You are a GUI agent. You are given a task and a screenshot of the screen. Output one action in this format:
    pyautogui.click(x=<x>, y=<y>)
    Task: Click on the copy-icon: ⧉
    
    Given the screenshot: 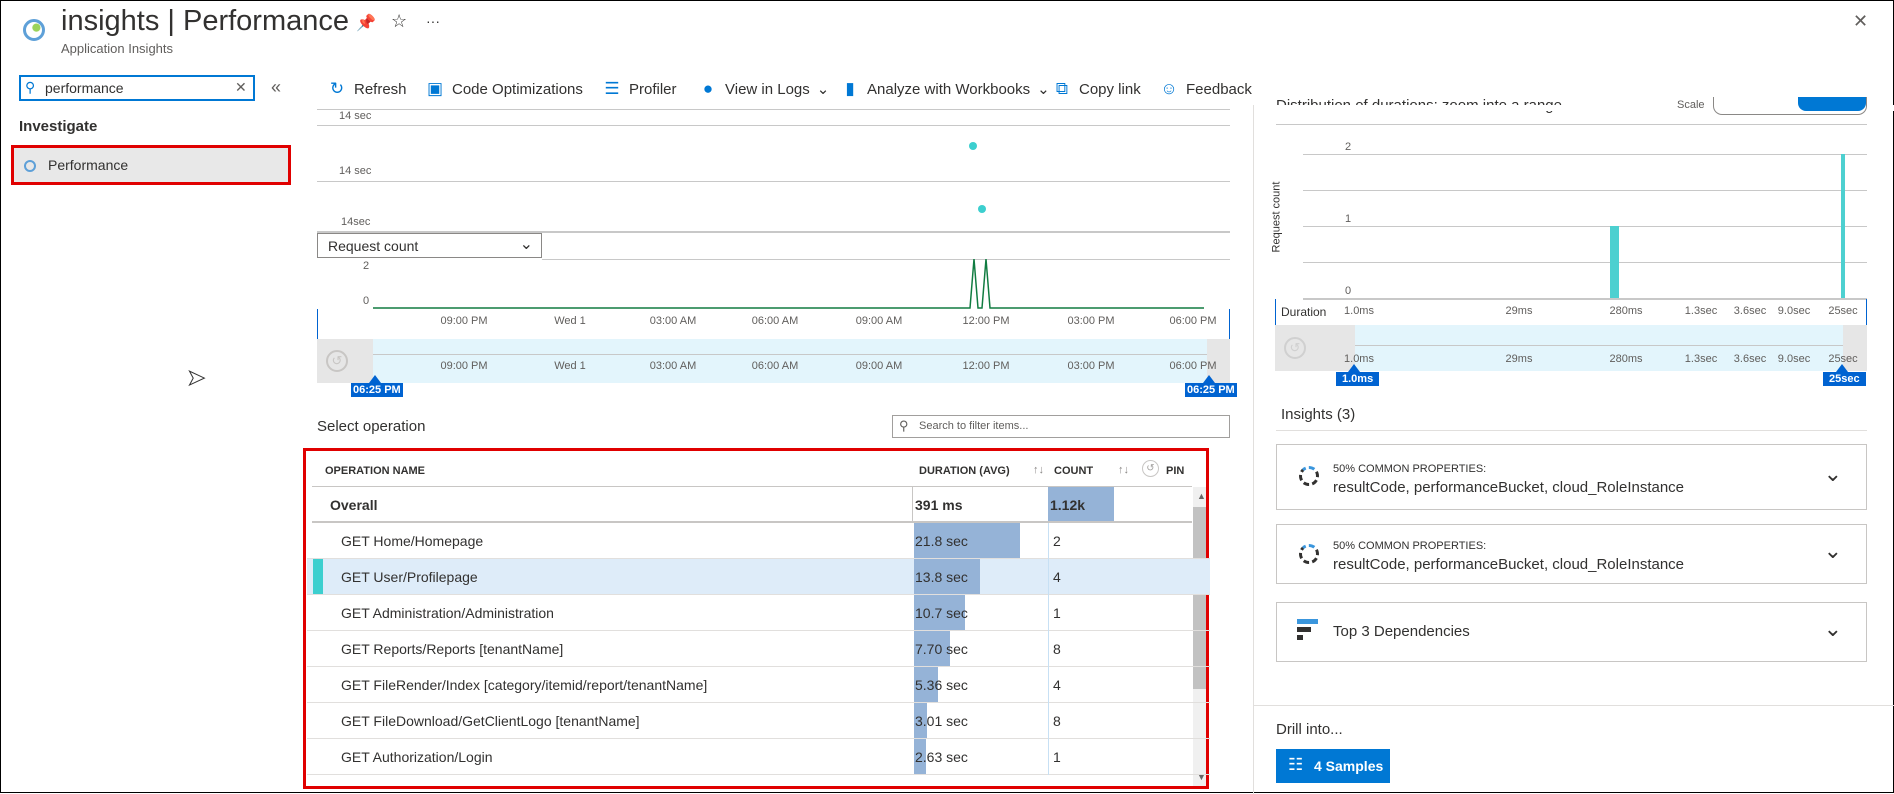 What is the action you would take?
    pyautogui.click(x=1062, y=88)
    